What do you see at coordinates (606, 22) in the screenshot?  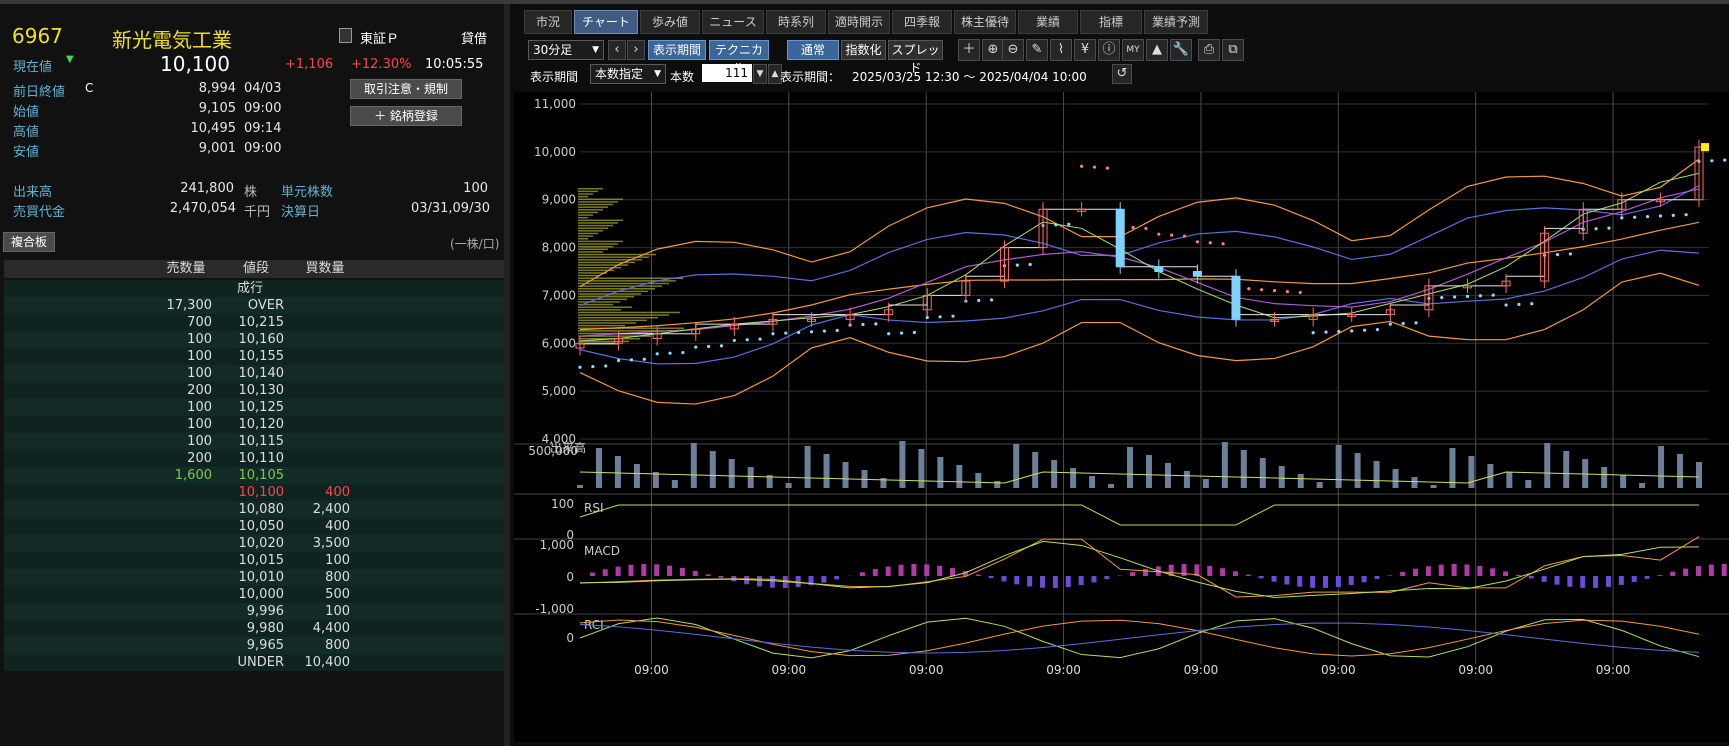 I see `tab-1: チャート` at bounding box center [606, 22].